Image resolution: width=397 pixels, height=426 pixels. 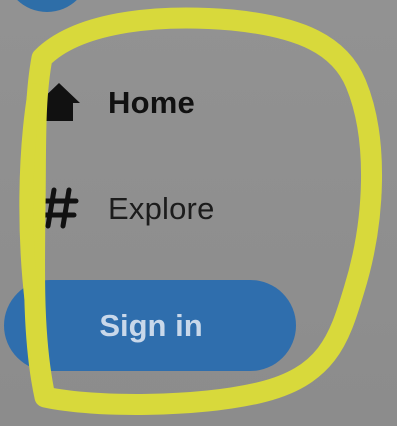 I want to click on nav-item-explore: Explore, so click(x=123, y=208).